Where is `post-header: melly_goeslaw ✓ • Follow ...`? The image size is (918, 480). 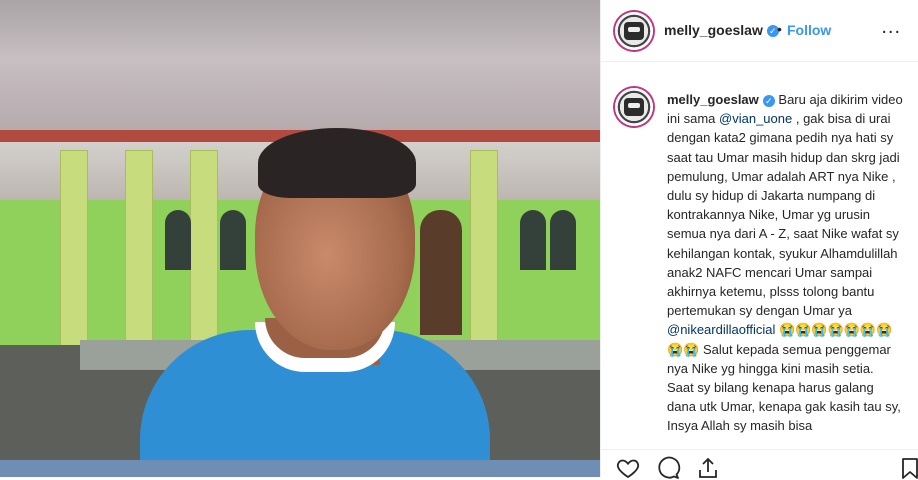
post-header: melly_goeslaw ✓ • Follow ... is located at coordinates (759, 31).